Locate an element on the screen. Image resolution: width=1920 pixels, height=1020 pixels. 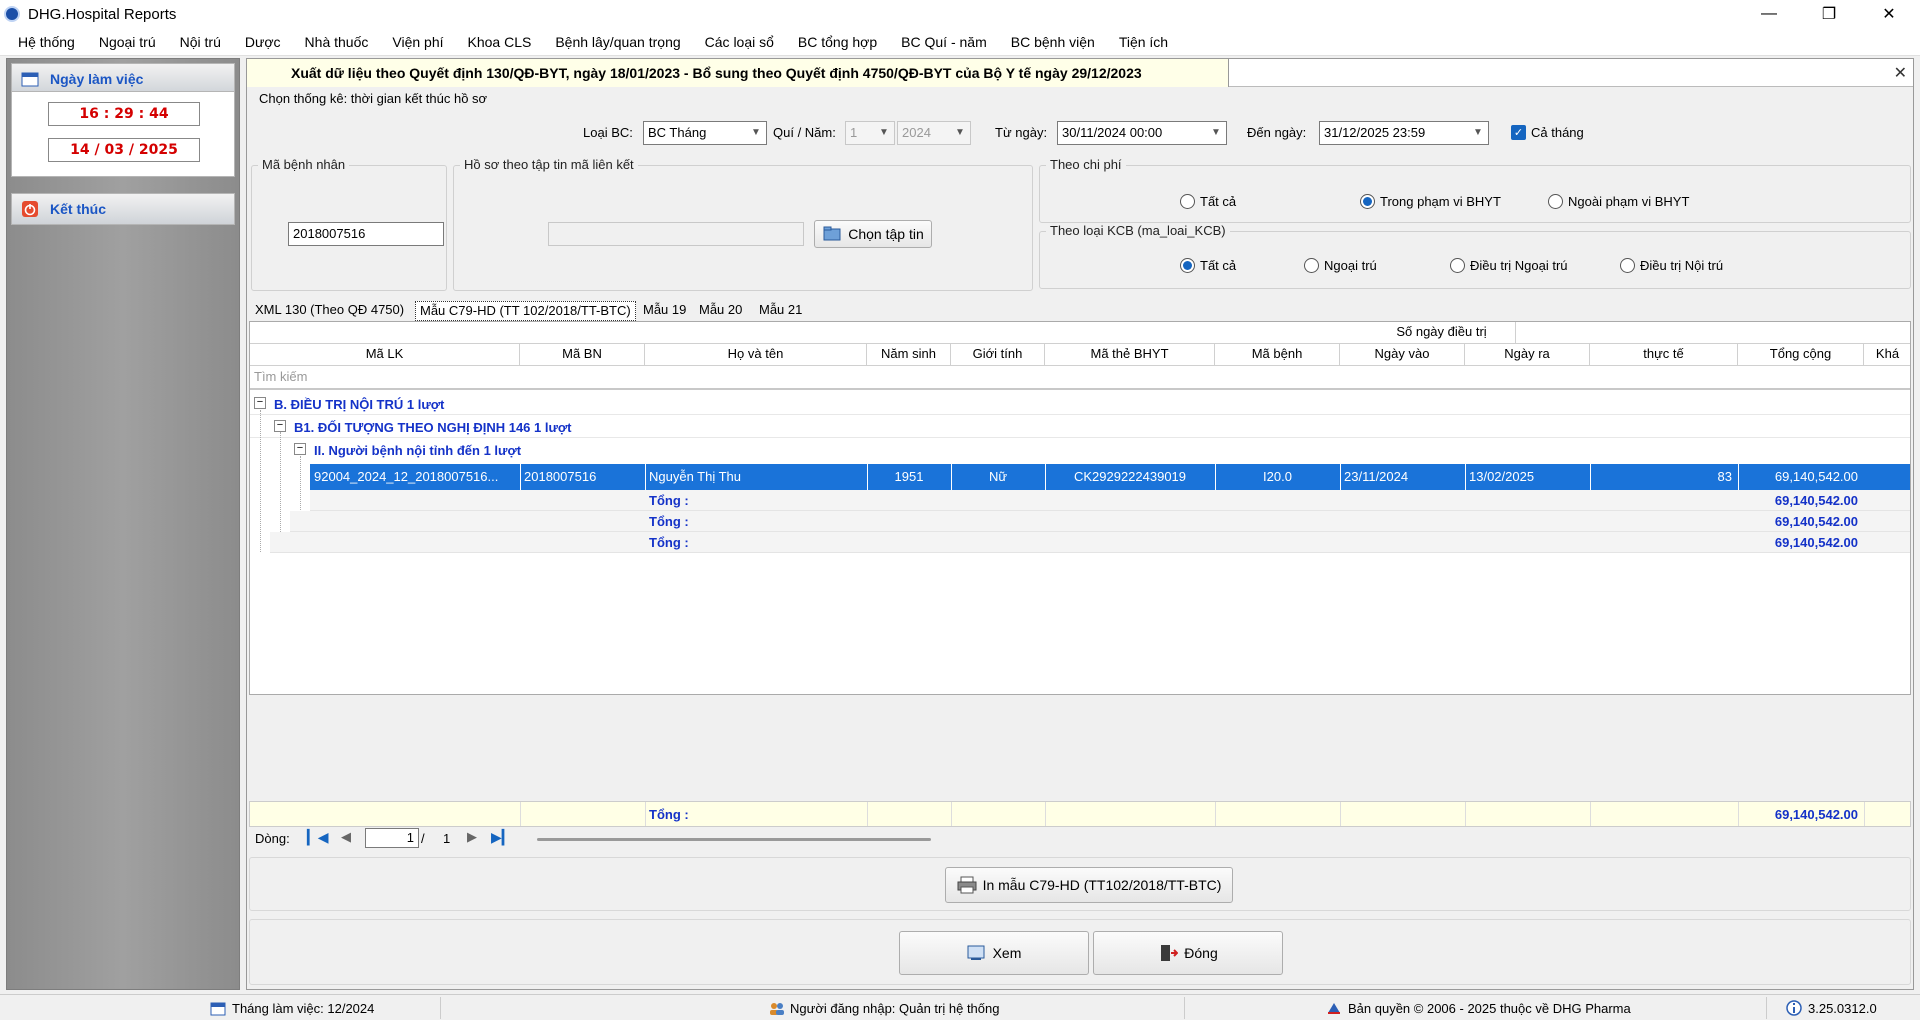
last-page-icon: ▶▎ is located at coordinates (502, 837).